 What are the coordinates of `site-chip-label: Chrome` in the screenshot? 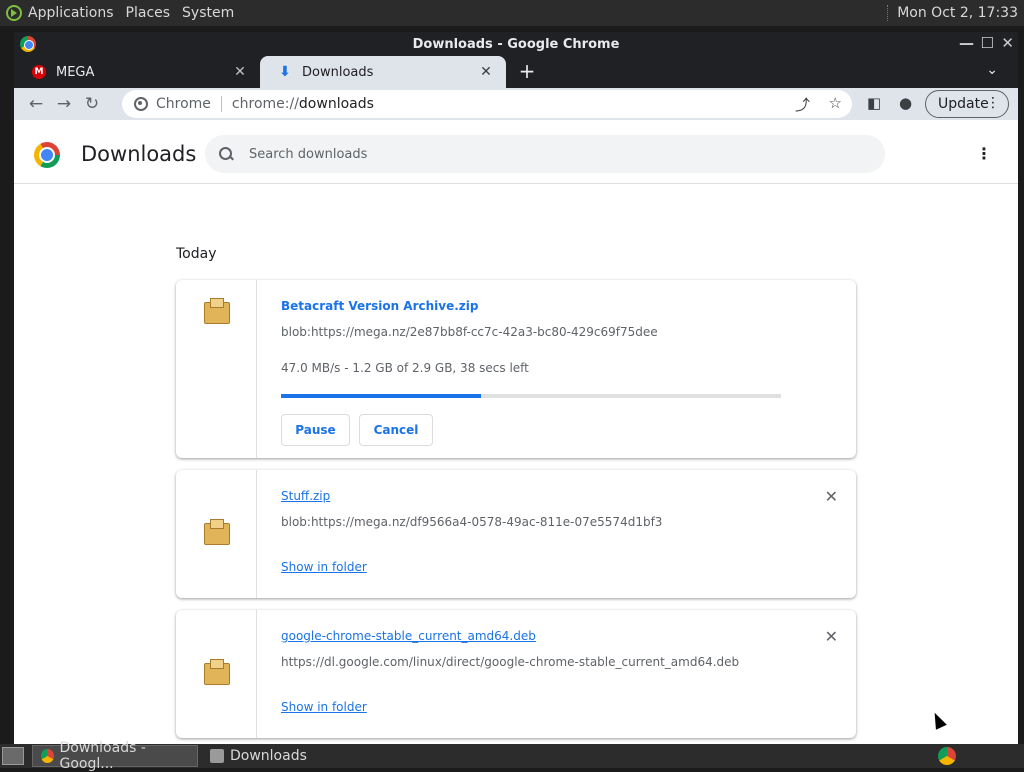 It's located at (183, 104).